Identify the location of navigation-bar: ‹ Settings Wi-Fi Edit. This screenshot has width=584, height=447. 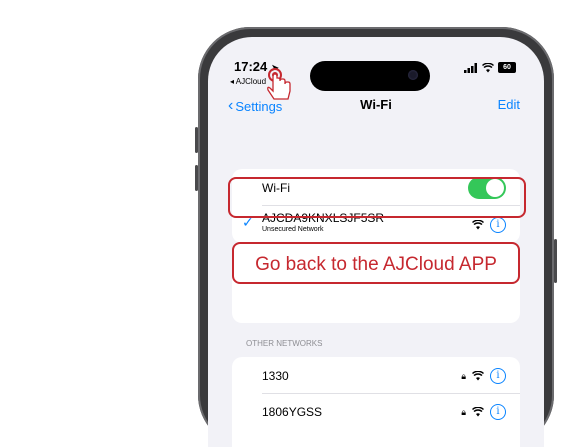
(376, 108).